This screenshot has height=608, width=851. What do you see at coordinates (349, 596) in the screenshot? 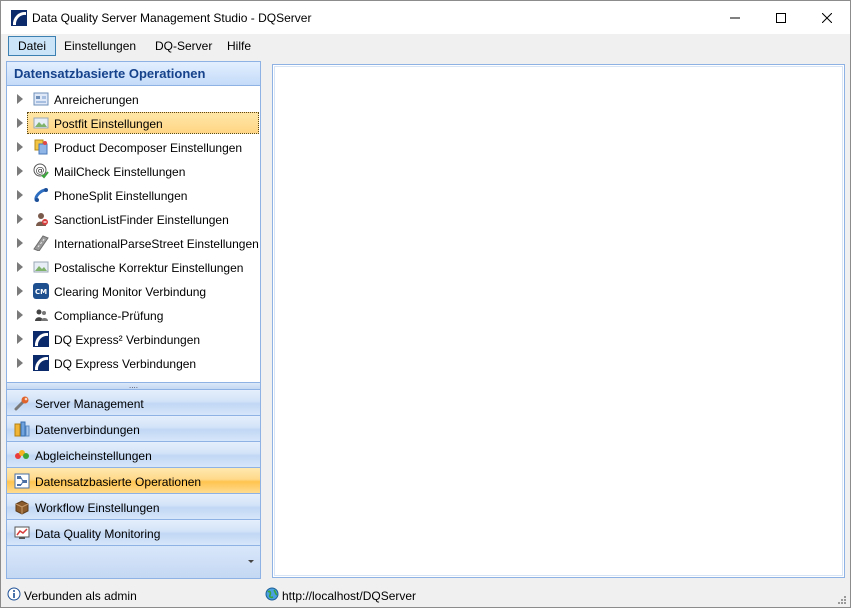
I see `server-url-text: http://localhost/DQServer` at bounding box center [349, 596].